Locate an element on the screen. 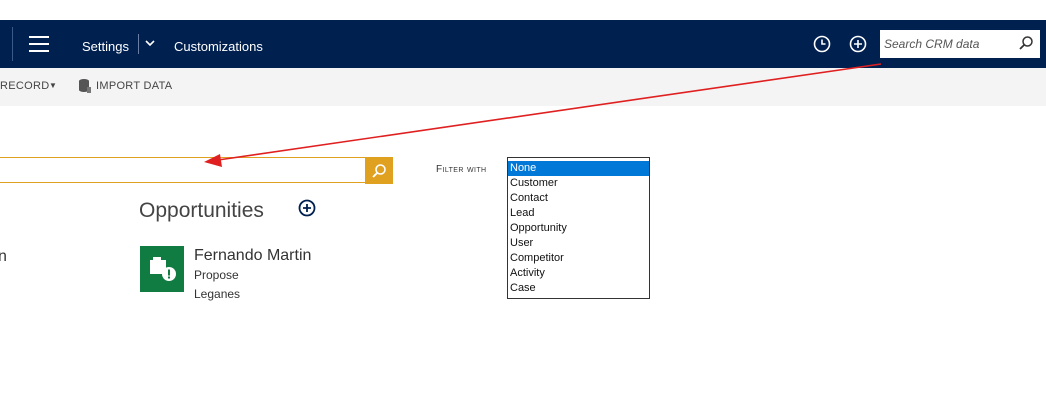 The image size is (1046, 414). history-icon is located at coordinates (822, 44).